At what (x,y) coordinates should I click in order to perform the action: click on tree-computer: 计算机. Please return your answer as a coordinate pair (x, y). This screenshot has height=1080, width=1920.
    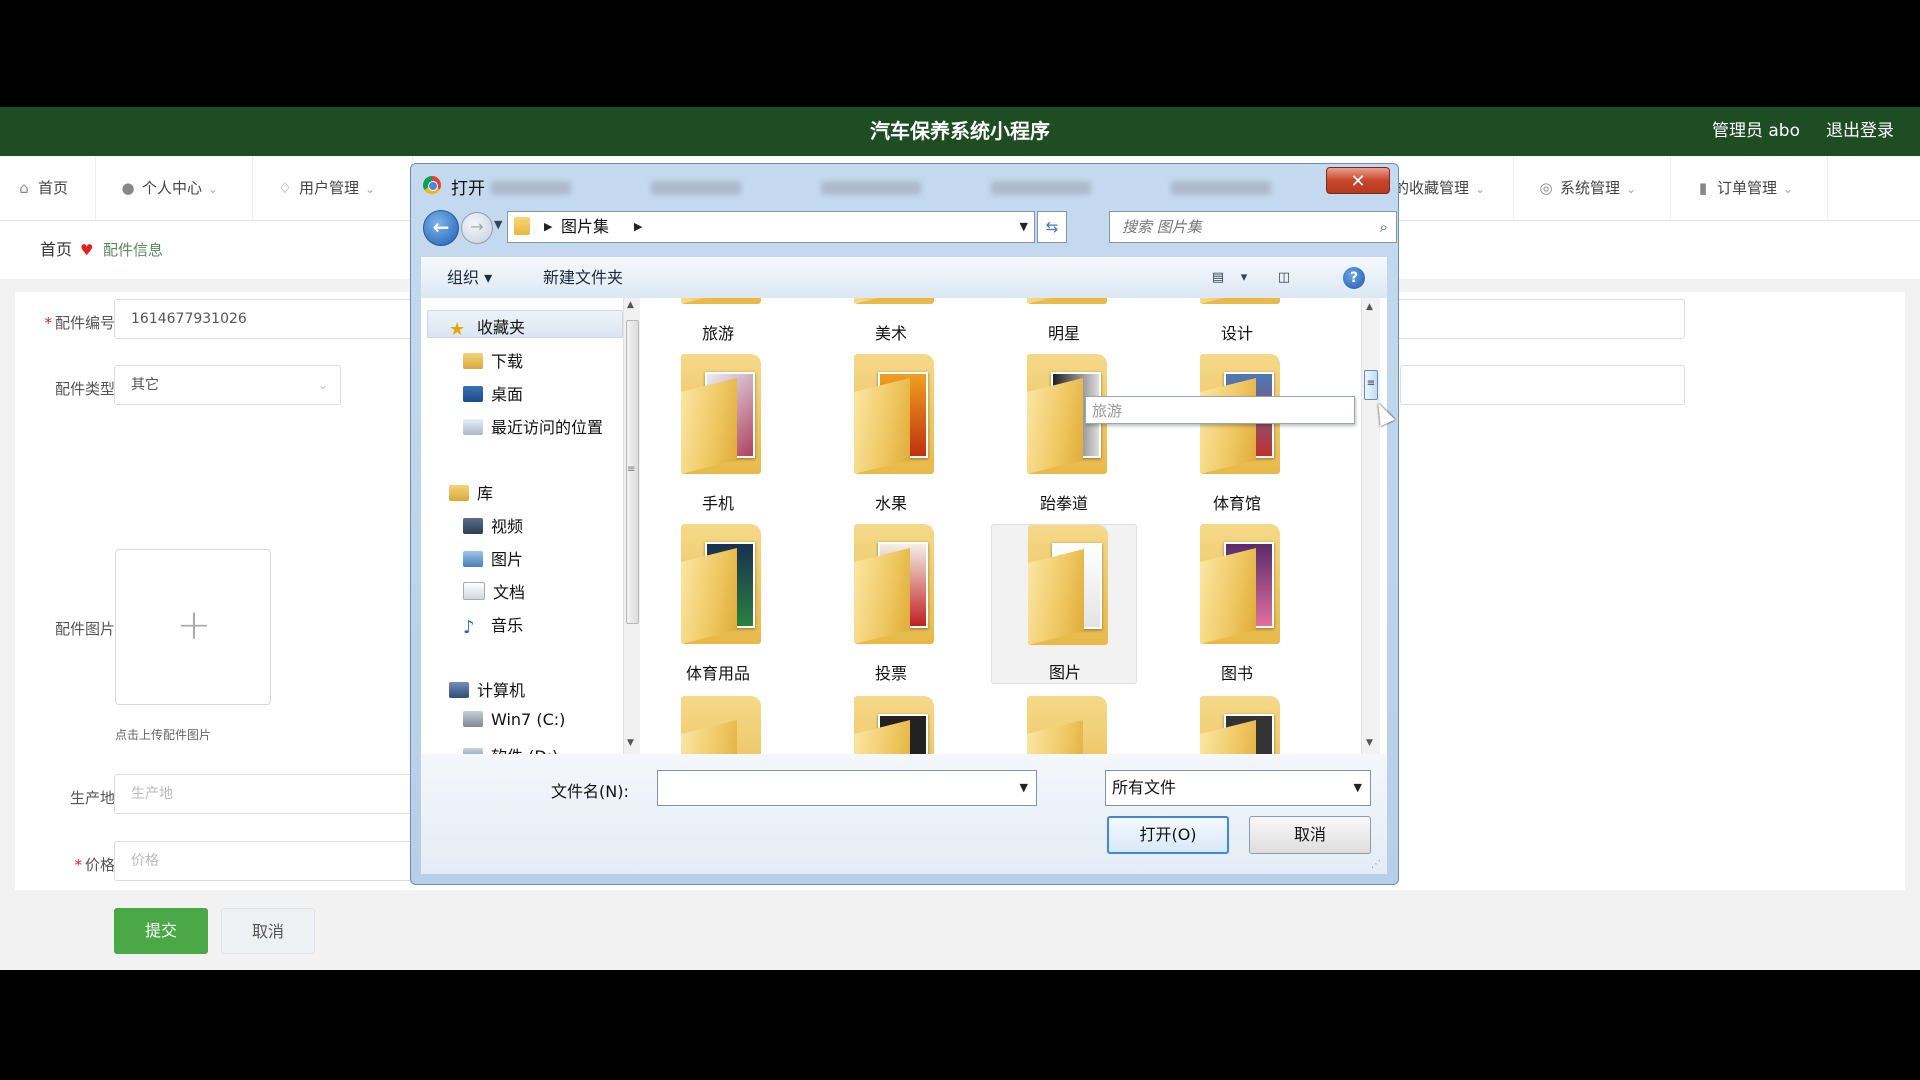
    Looking at the image, I should click on (487, 689).